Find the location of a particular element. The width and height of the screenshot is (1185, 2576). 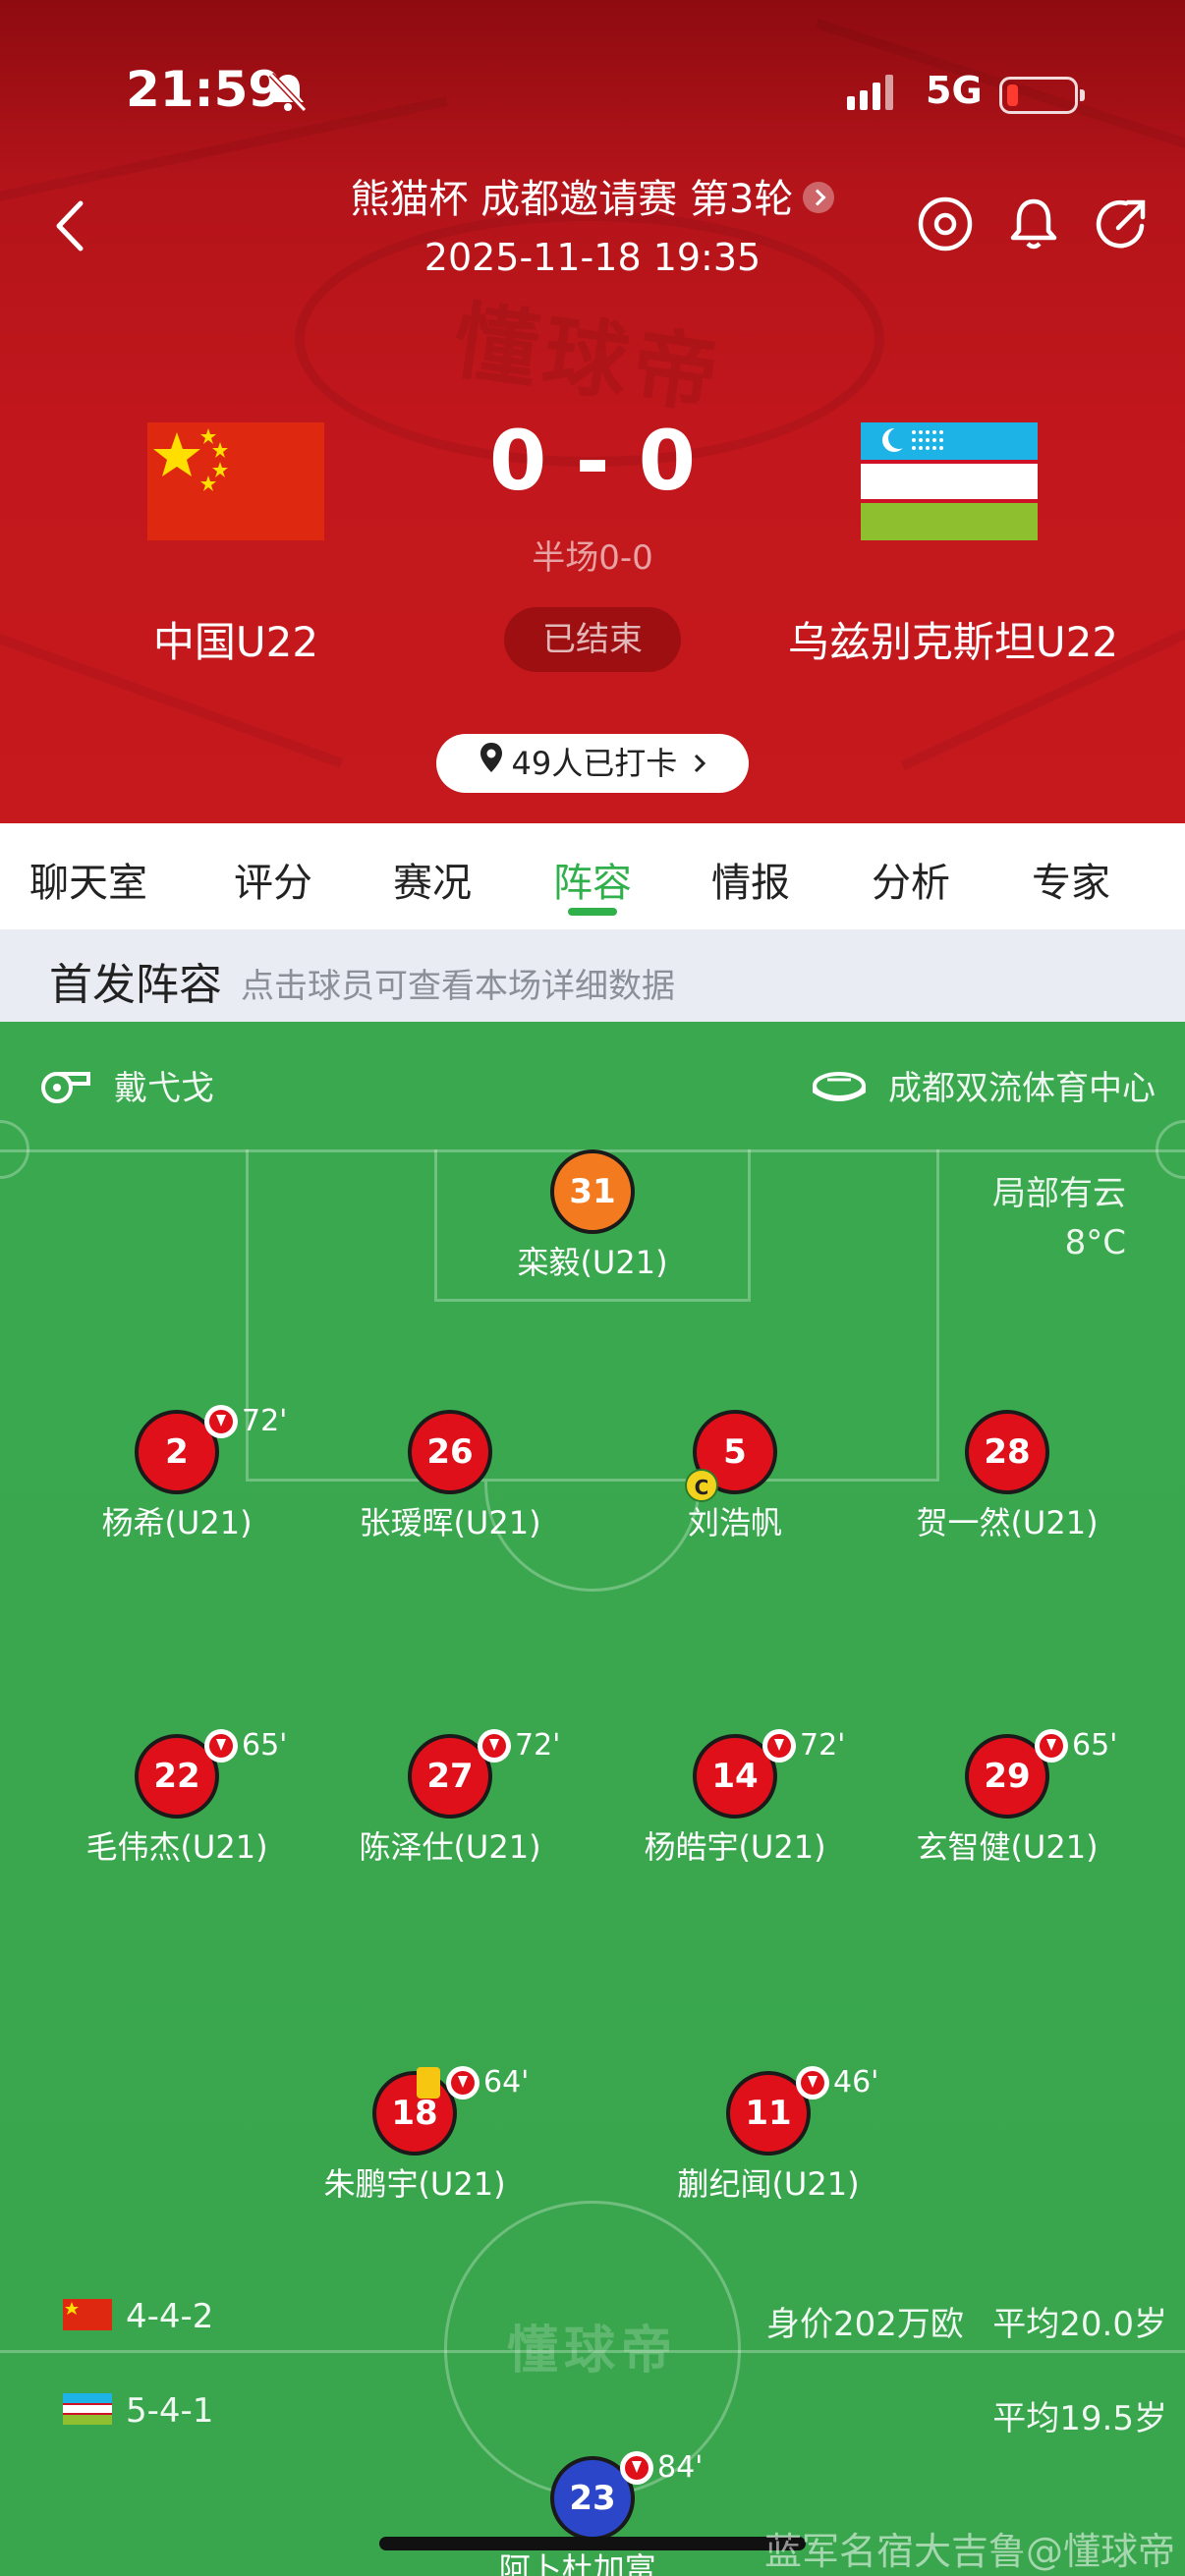

substitution-info: 46' is located at coordinates (837, 2082).